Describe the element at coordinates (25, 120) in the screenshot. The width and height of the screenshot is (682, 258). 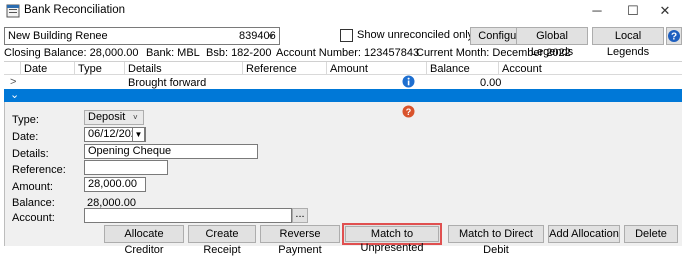
I see `type-label: Type:` at that location.